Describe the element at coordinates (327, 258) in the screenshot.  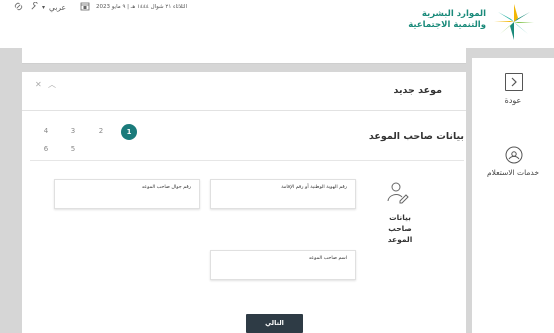
I see `name-label: اسم صاحب الموعد` at that location.